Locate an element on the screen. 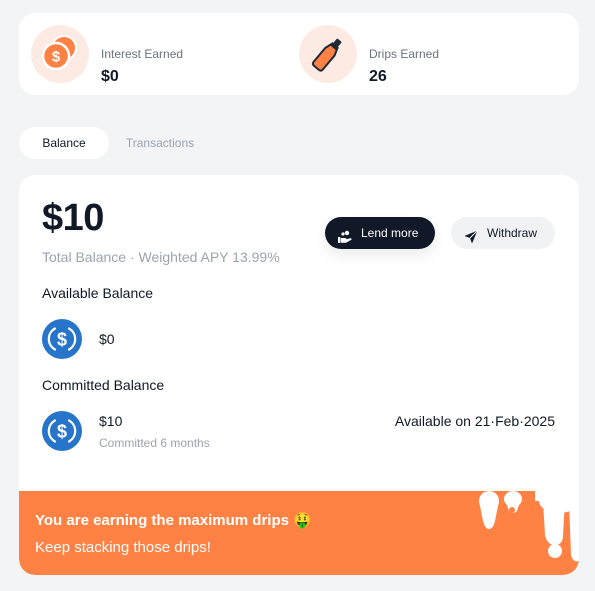 This screenshot has width=595, height=591. bottle-icon is located at coordinates (328, 54).